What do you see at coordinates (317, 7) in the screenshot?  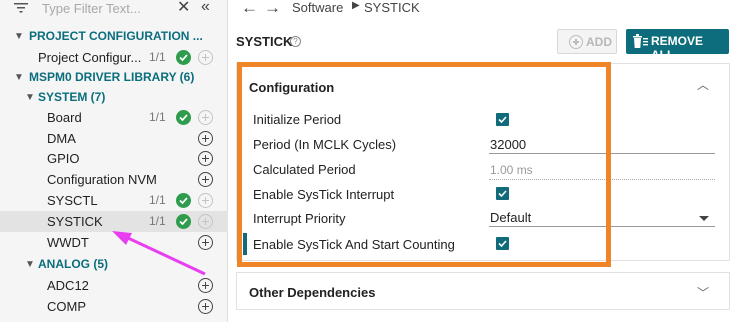 I see `breadcrumb-software: Software` at bounding box center [317, 7].